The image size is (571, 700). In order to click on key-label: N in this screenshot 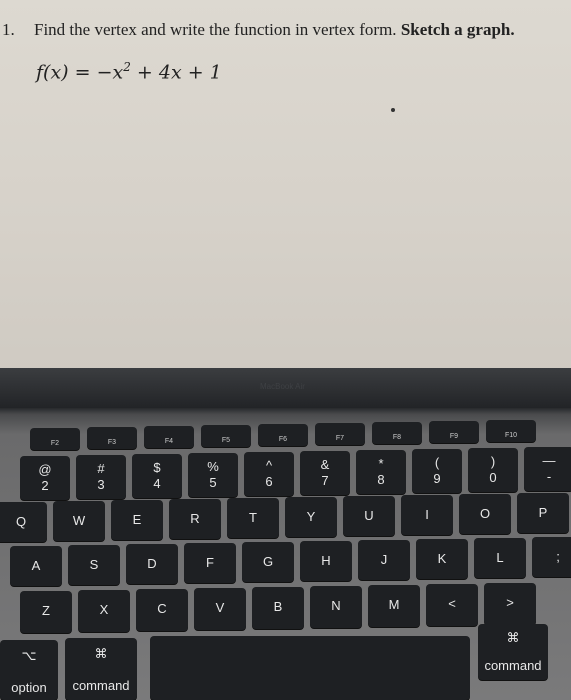, I will do `click(336, 605)`.